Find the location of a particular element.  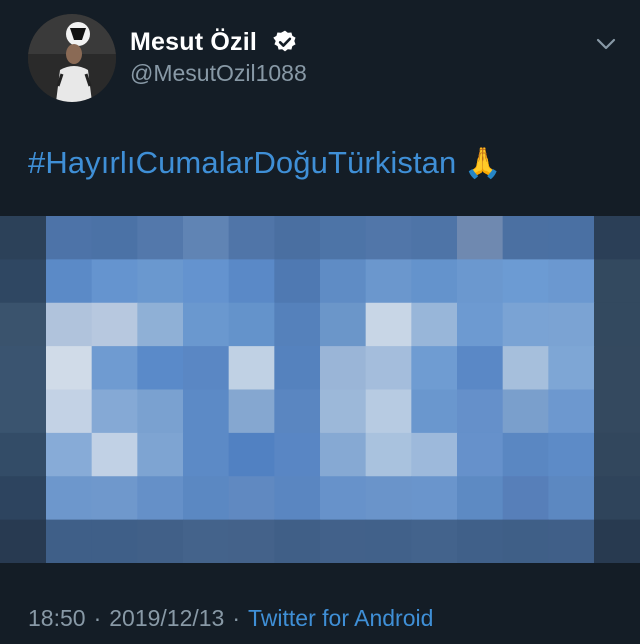

hashtag-link: #HayırlıCumalarDoğuTürkistan is located at coordinates (242, 162).